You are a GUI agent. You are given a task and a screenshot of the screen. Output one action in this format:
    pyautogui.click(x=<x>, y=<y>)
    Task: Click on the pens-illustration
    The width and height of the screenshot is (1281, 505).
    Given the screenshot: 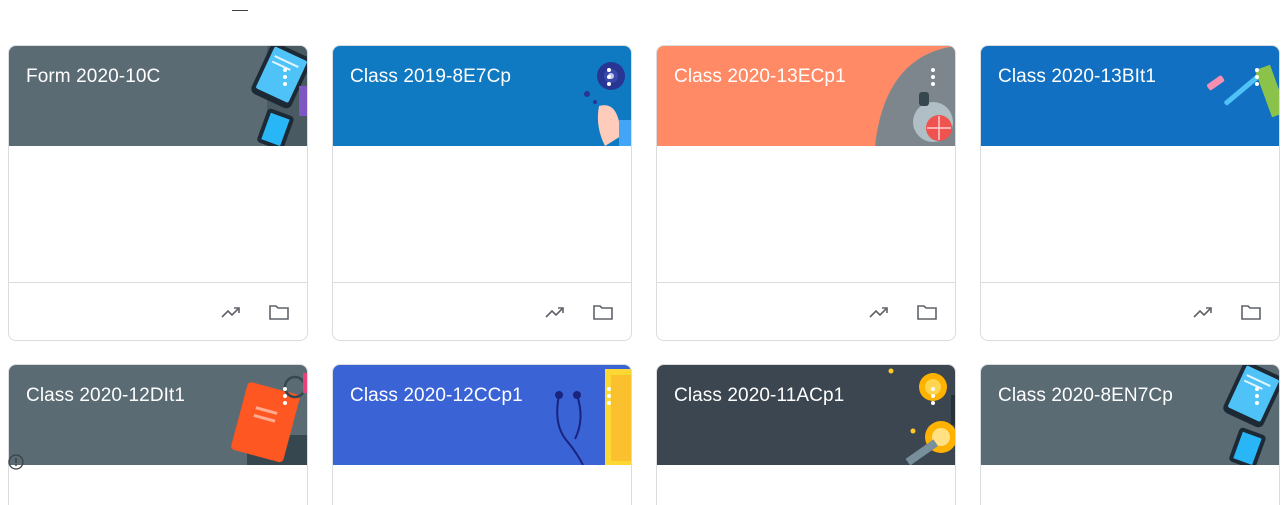 What is the action you would take?
    pyautogui.click(x=1243, y=91)
    